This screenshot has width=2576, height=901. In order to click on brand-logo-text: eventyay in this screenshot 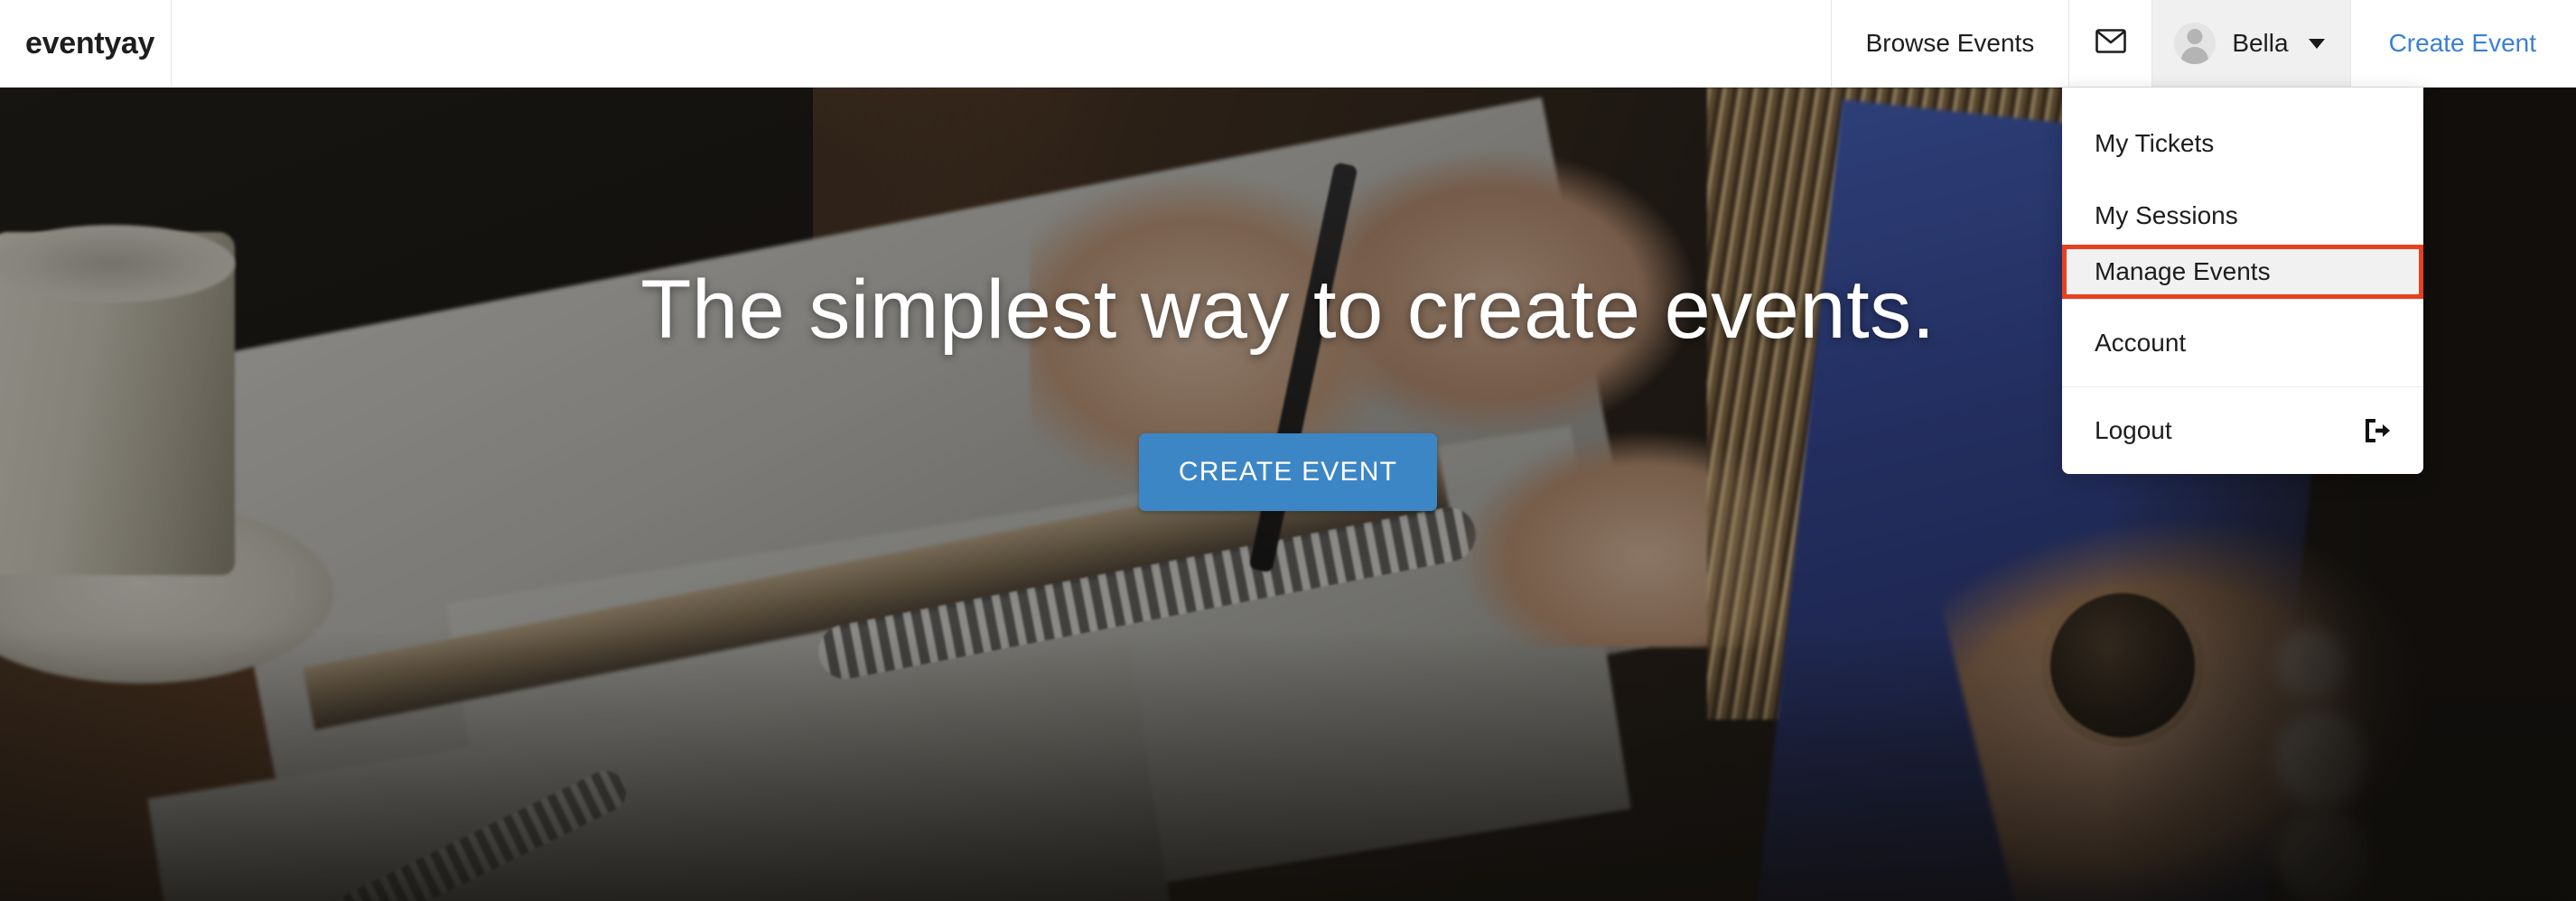, I will do `click(90, 42)`.